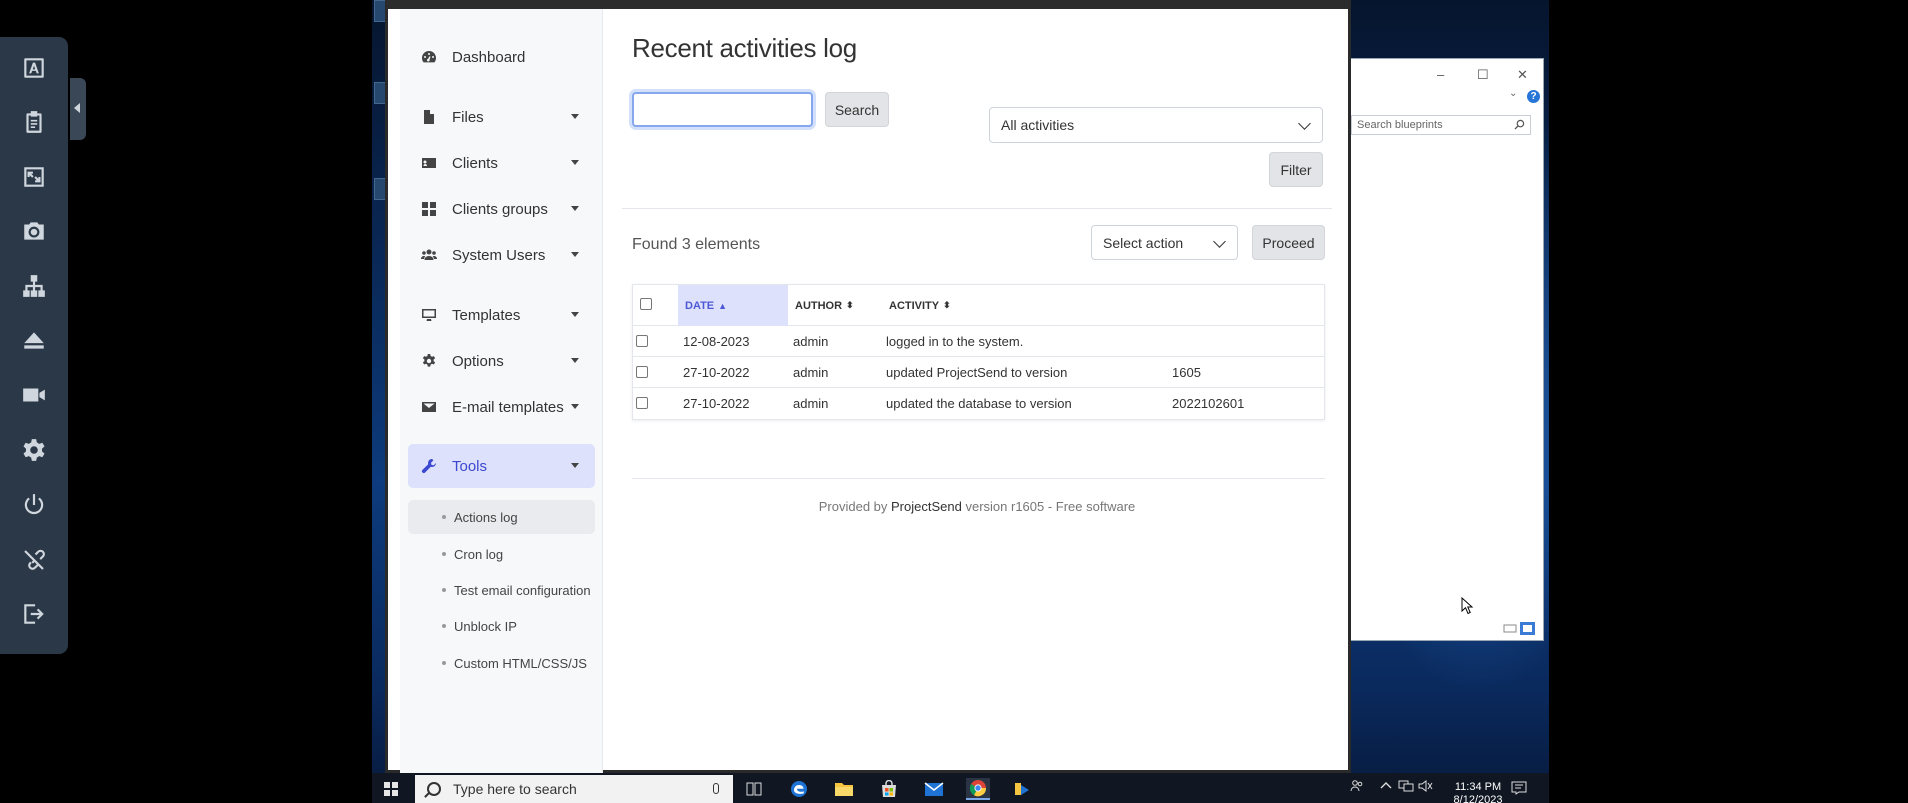 The height and width of the screenshot is (803, 1908). I want to click on settings-icon, so click(34, 450).